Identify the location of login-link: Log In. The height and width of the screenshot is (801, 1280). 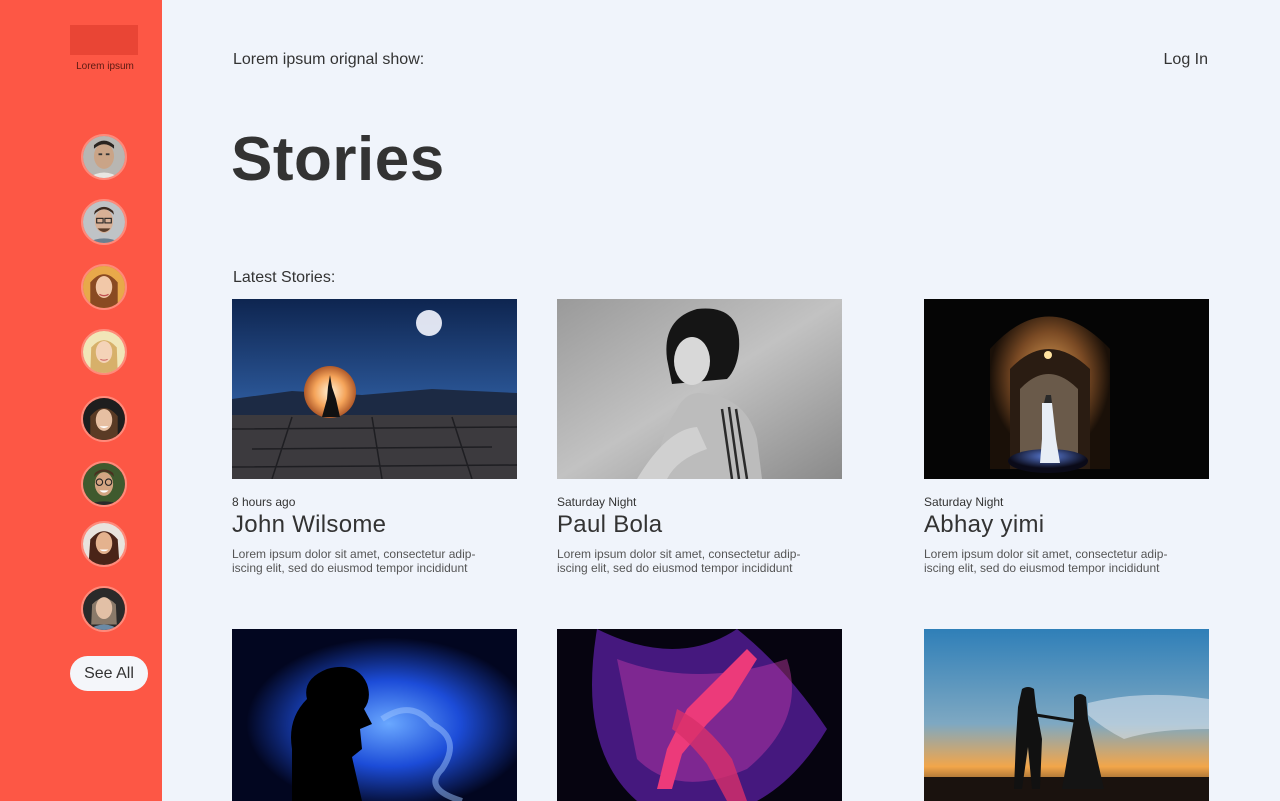
(1186, 60).